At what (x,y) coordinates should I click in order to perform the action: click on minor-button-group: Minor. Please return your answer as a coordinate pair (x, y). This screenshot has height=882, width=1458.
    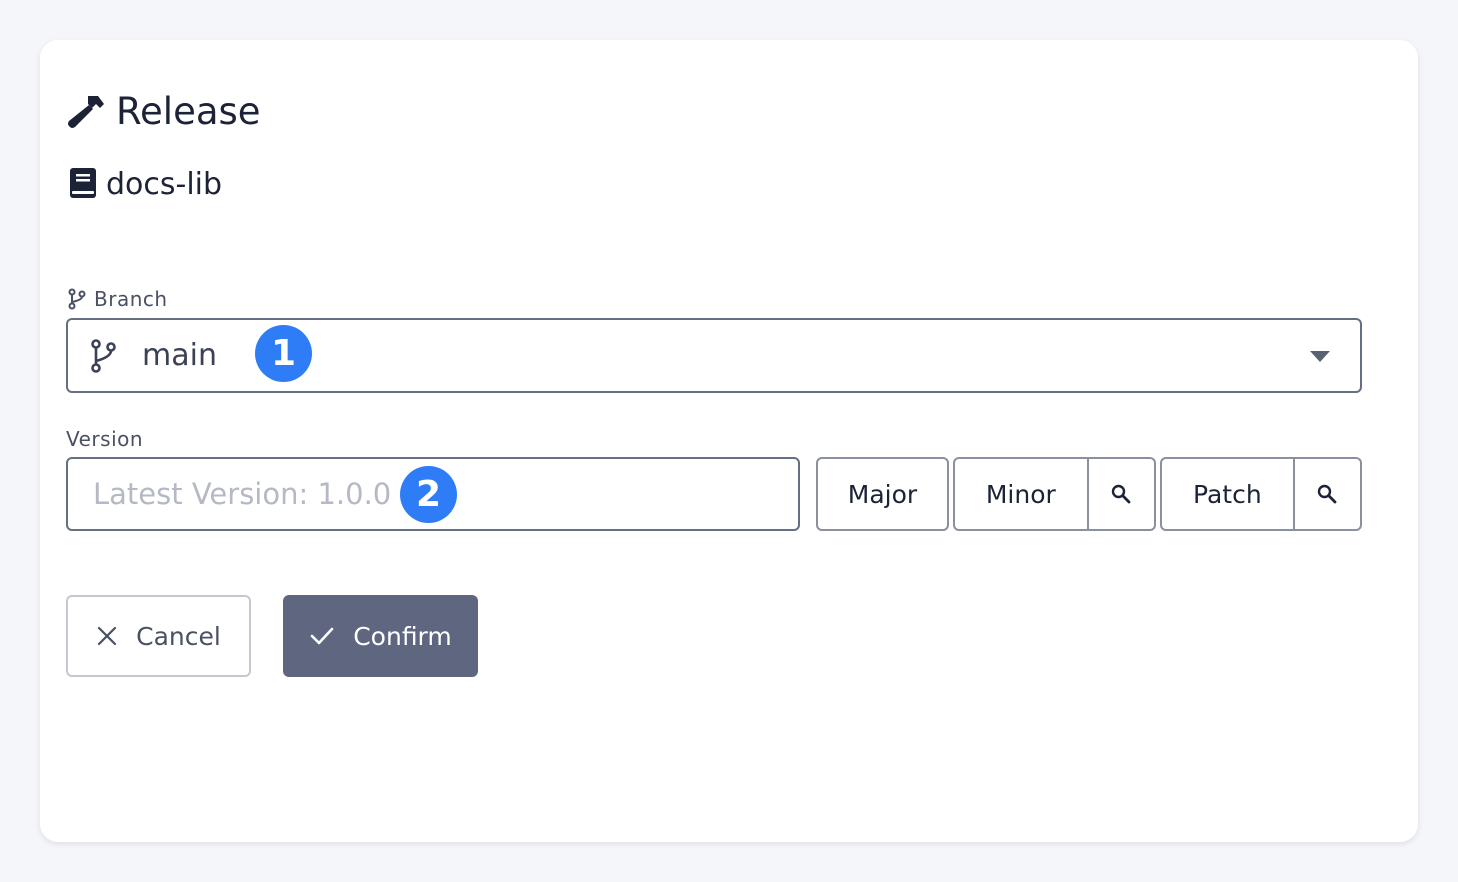
    Looking at the image, I should click on (1054, 494).